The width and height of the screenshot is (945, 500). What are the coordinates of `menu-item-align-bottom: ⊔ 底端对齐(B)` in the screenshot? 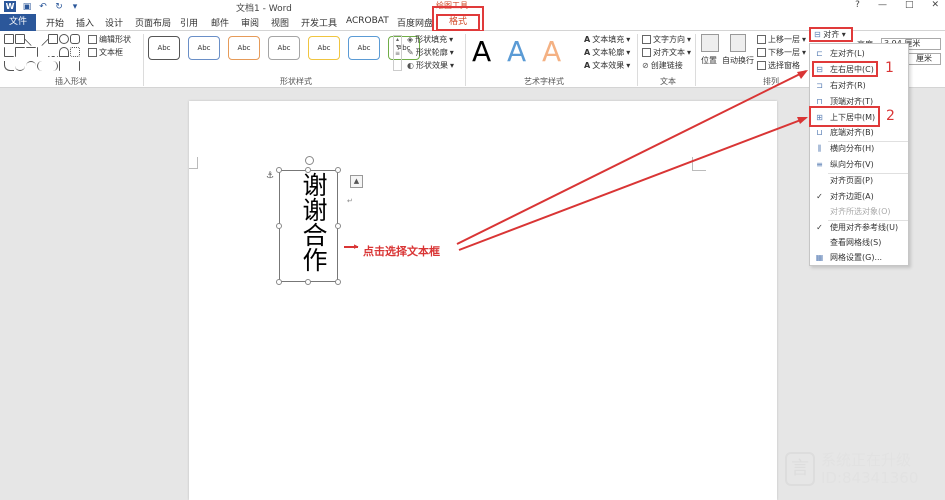 It's located at (860, 132).